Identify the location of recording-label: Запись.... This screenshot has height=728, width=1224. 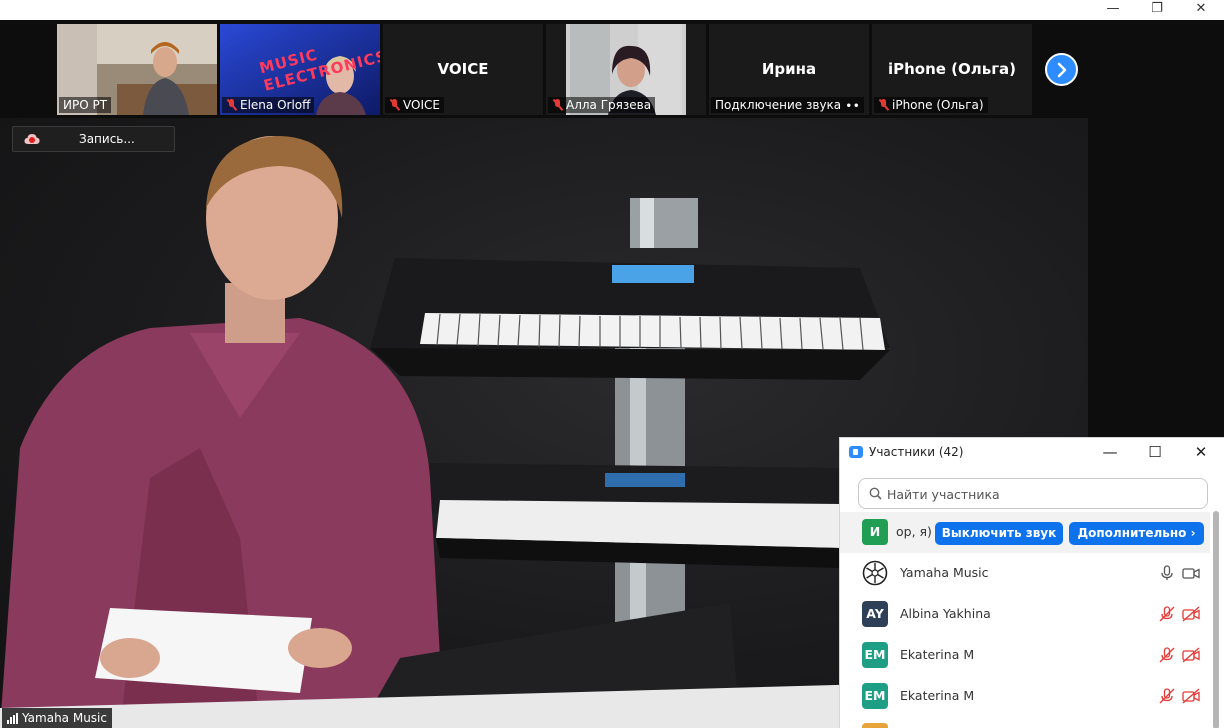
(107, 139).